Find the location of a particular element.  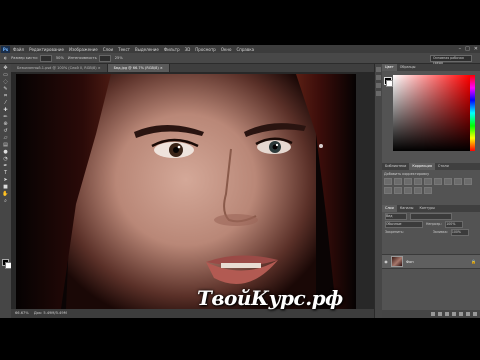

layer-filter-row: Вид is located at coordinates (431, 216).